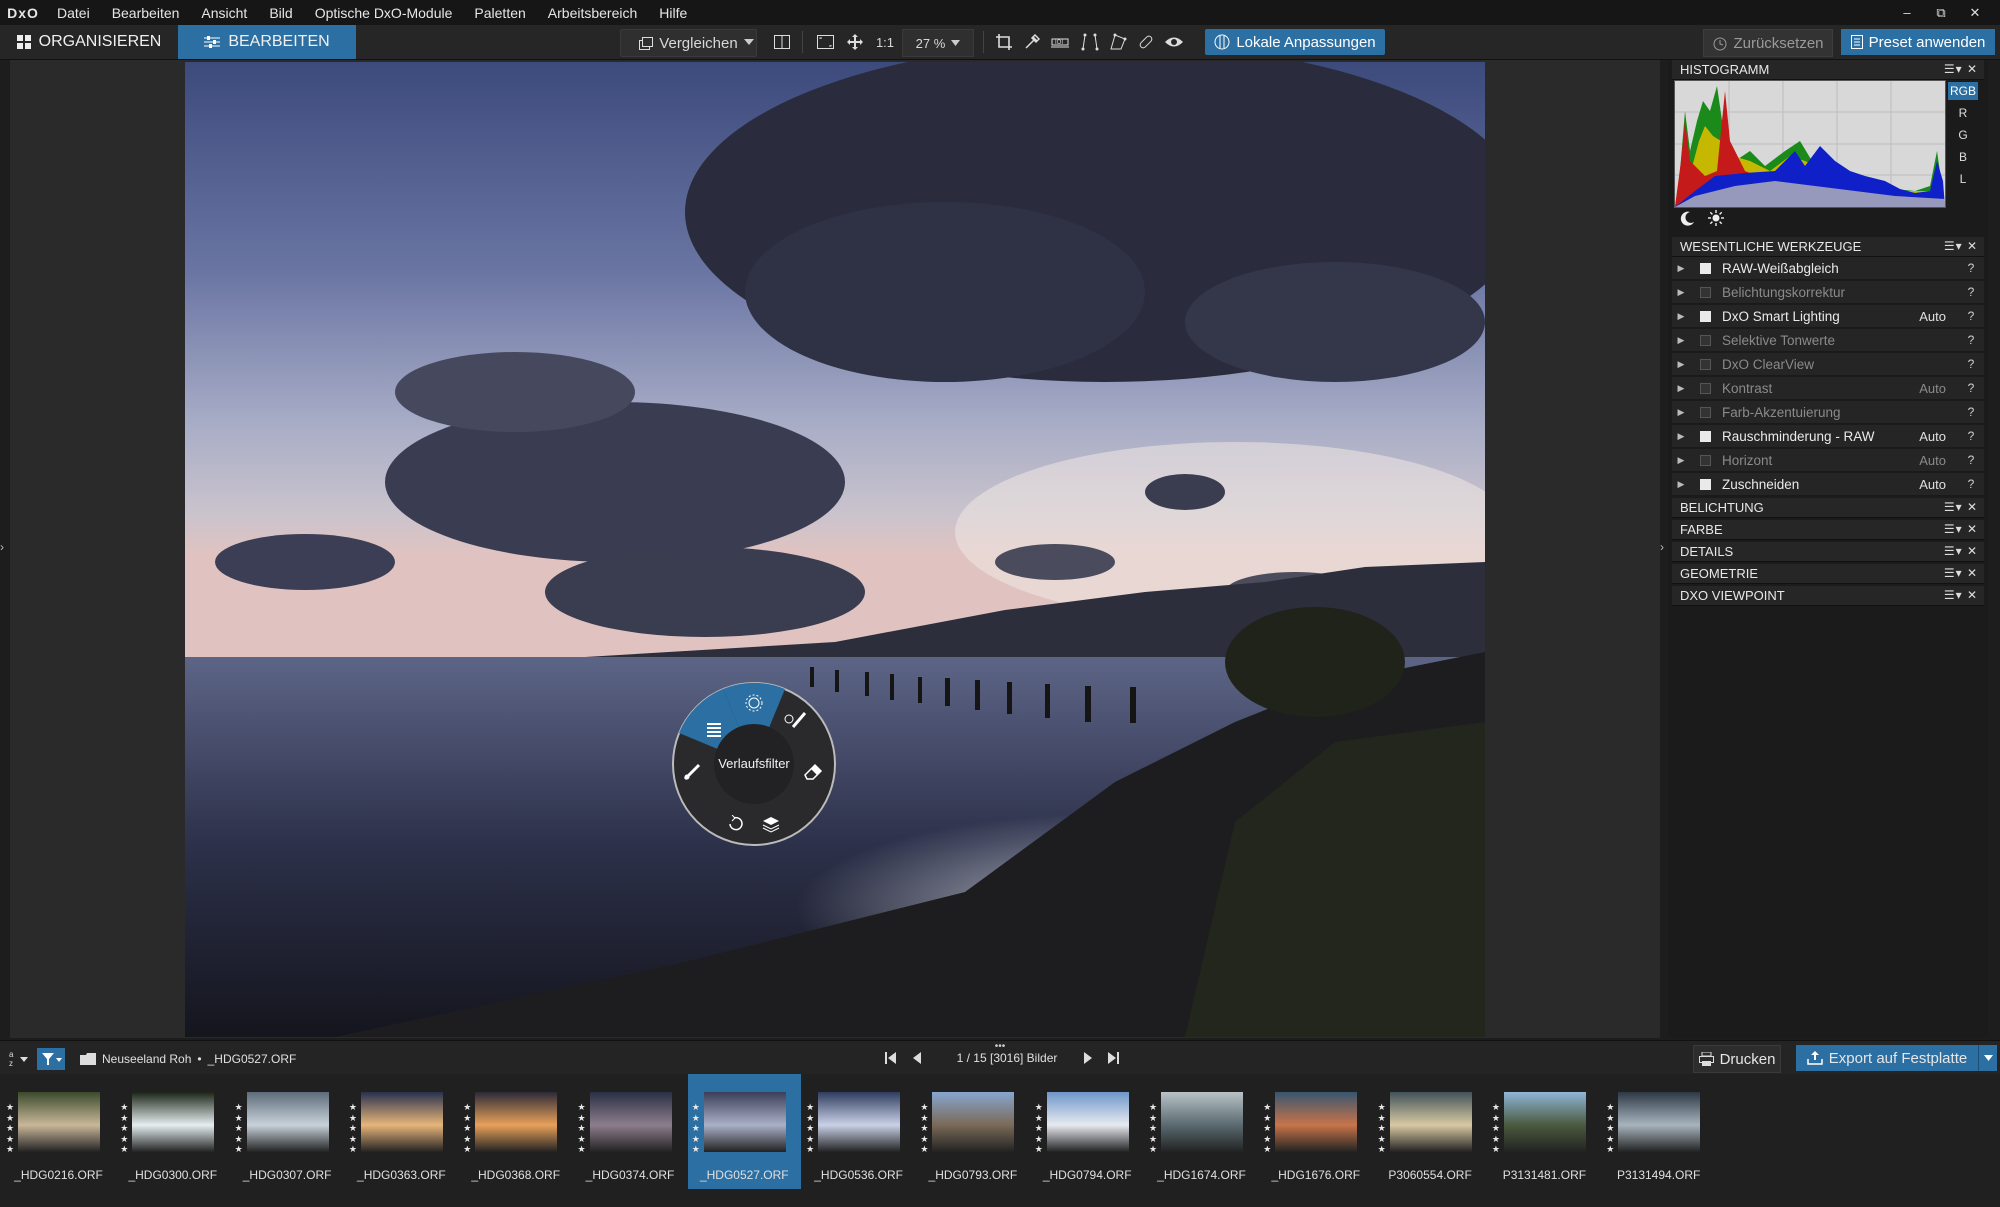  What do you see at coordinates (1907, 12) in the screenshot?
I see `minimize-button: –` at bounding box center [1907, 12].